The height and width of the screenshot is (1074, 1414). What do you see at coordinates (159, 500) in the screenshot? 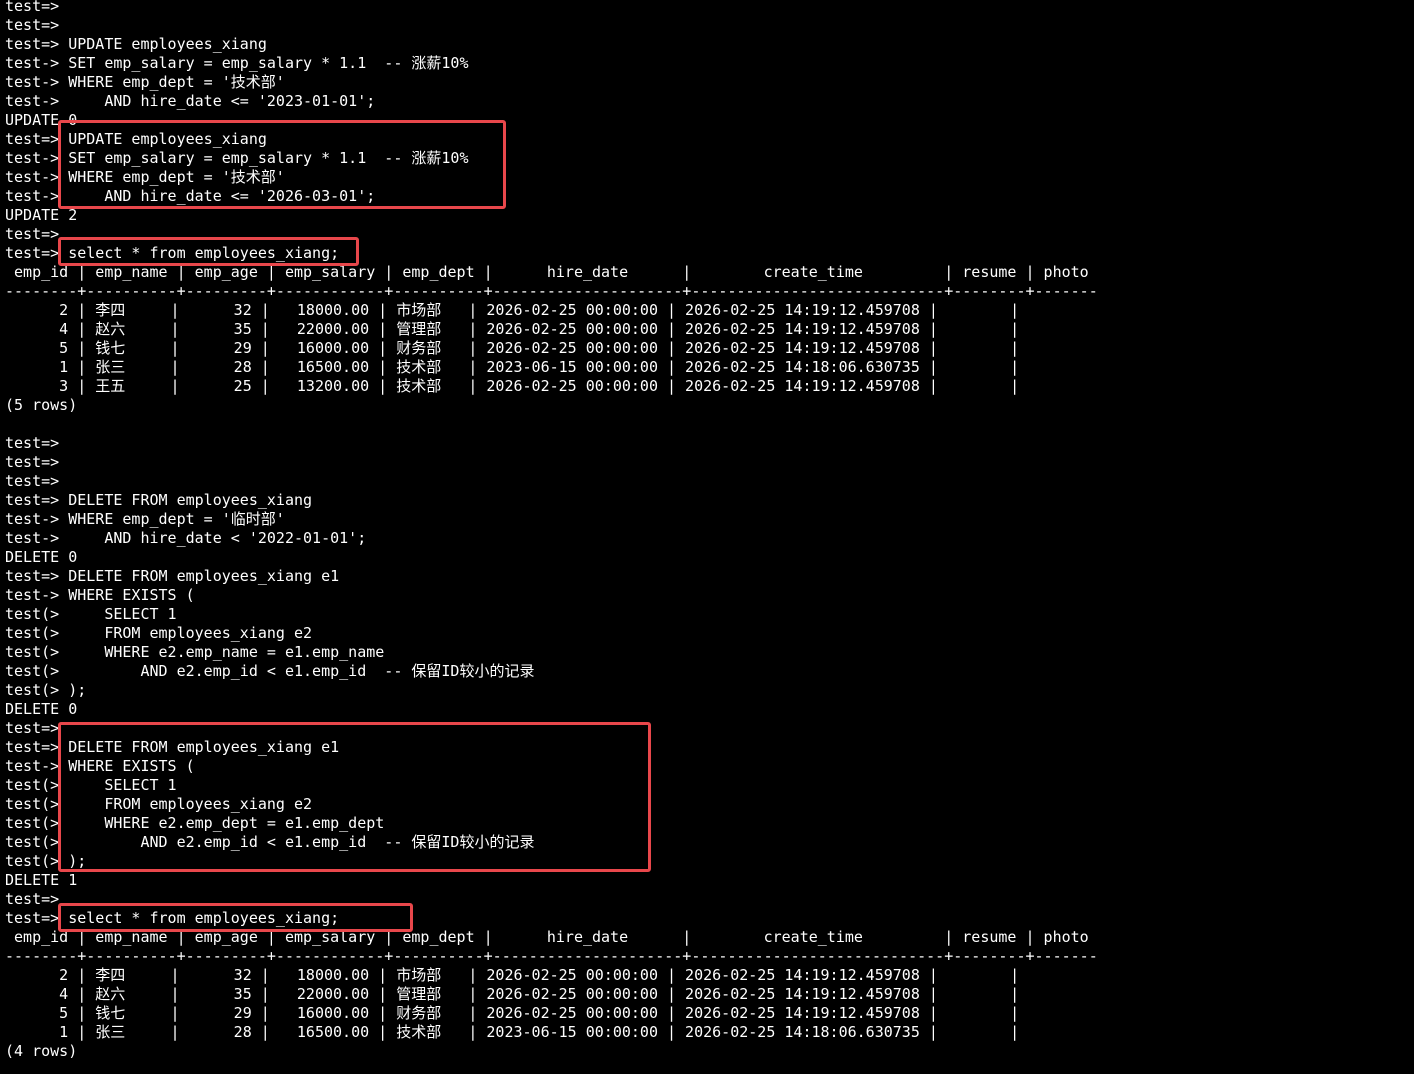
I see `terminal-line: test=> DELETE FROM employees_xiang` at bounding box center [159, 500].